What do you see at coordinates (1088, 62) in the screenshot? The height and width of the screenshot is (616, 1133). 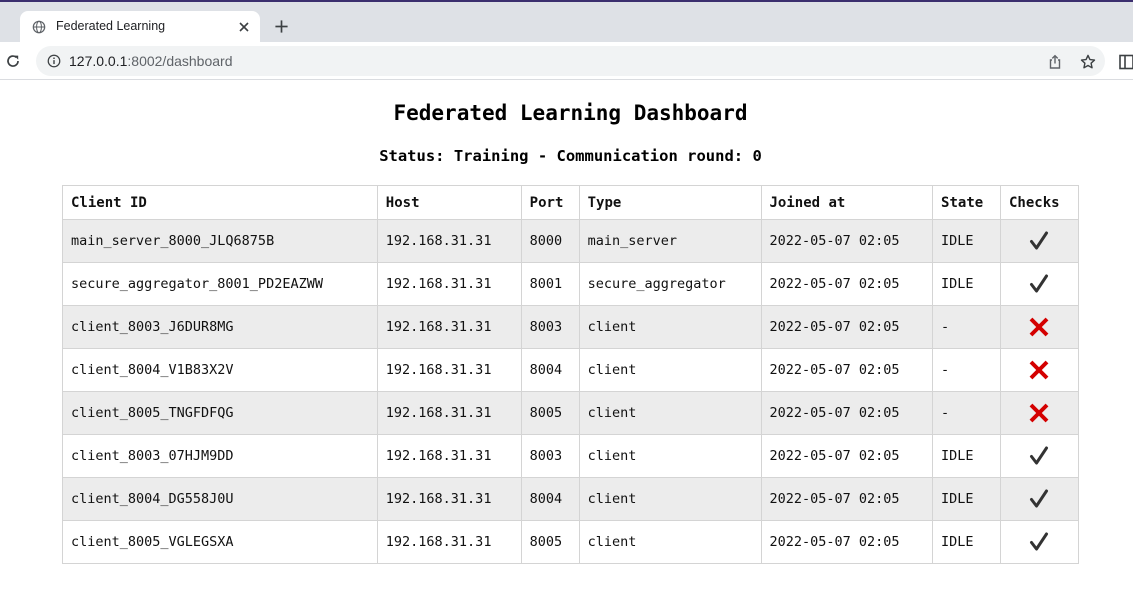 I see `star-icon` at bounding box center [1088, 62].